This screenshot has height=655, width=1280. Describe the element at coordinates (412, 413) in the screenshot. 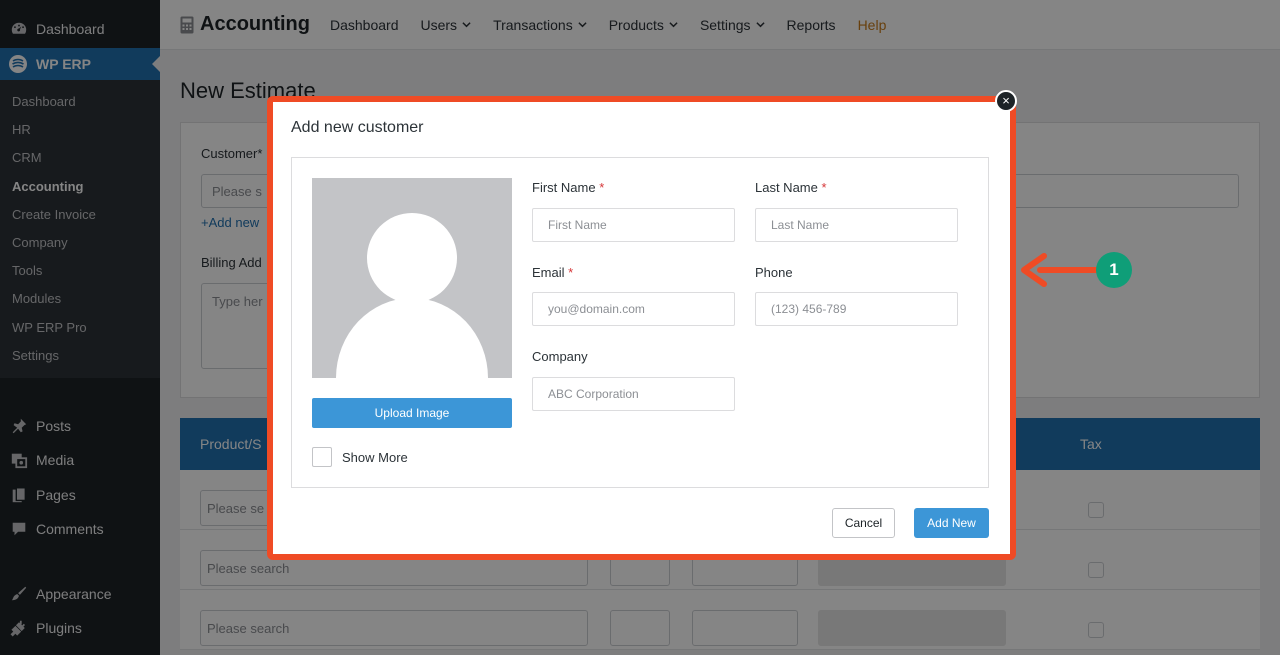

I see `upload-image-button: Upload Image` at that location.